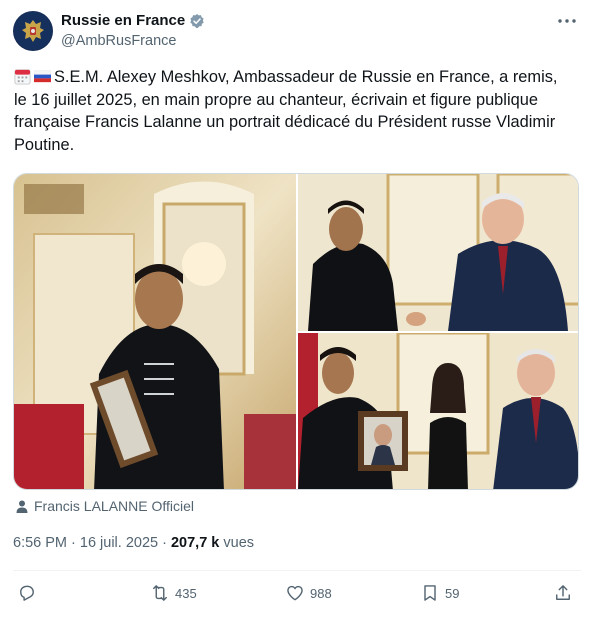  What do you see at coordinates (186, 593) in the screenshot?
I see `retweet-count: 435` at bounding box center [186, 593].